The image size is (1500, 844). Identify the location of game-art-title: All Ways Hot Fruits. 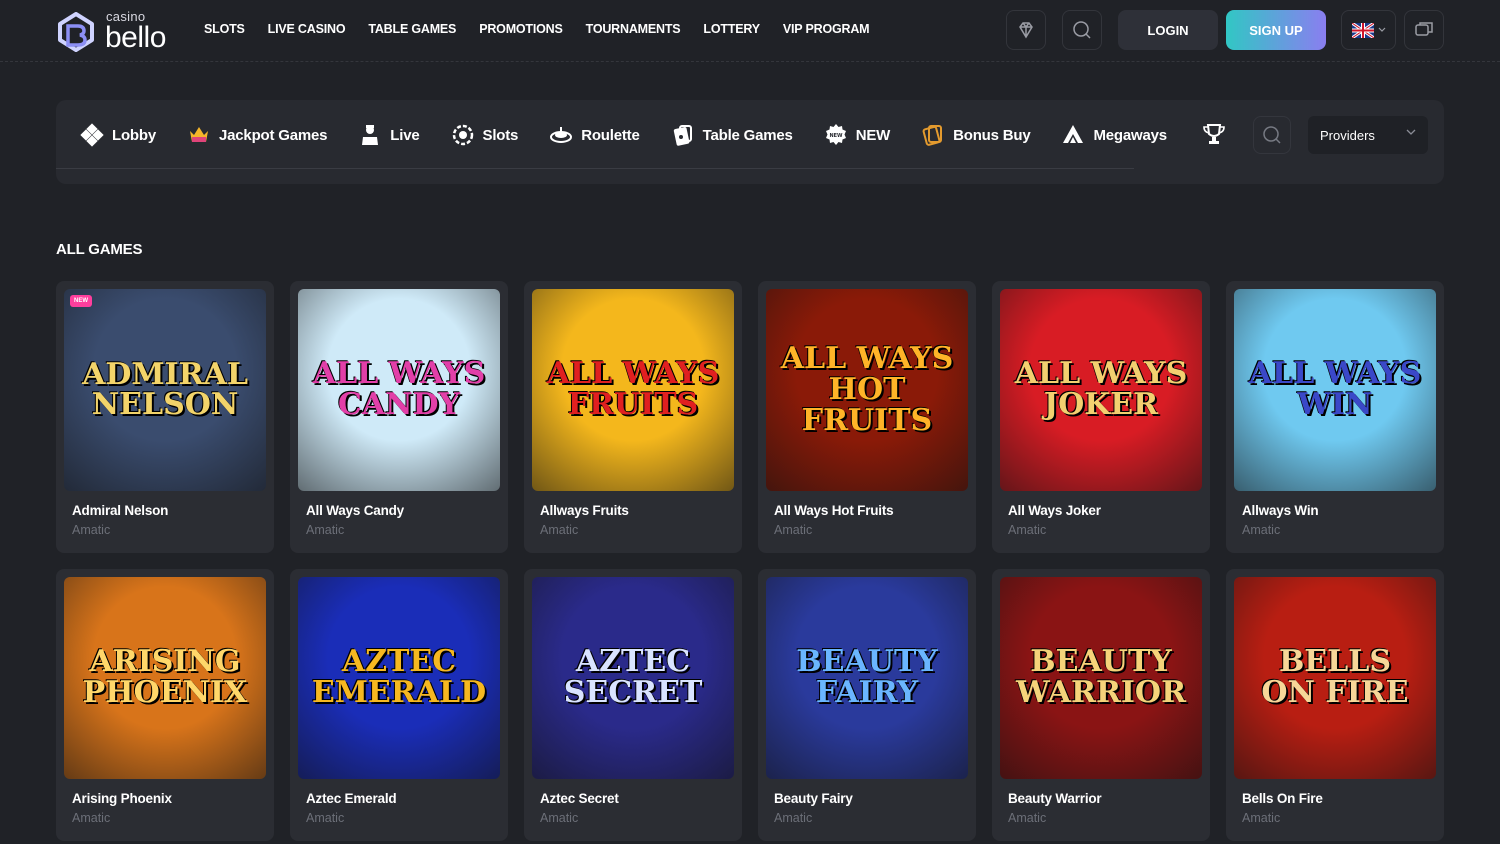
(867, 389).